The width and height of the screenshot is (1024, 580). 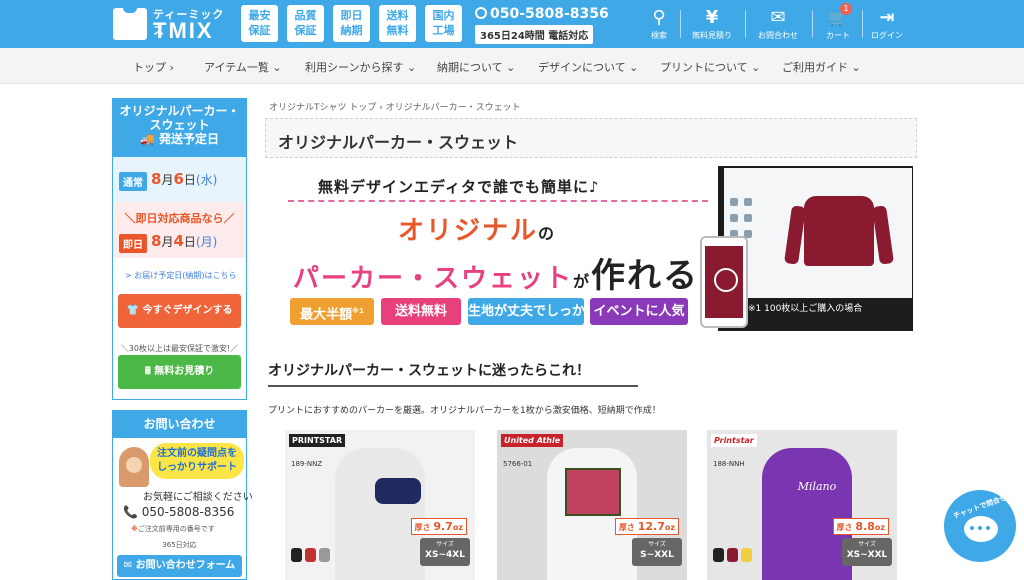 What do you see at coordinates (514, 276) in the screenshot?
I see `banner-headline-2: パーカー・スウェットが作れる!!` at bounding box center [514, 276].